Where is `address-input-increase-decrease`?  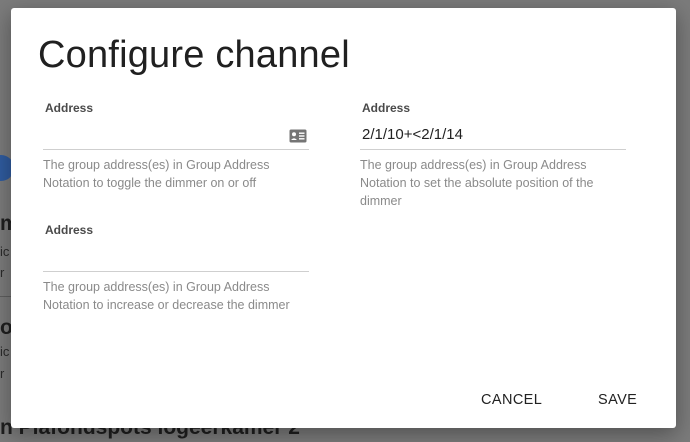 address-input-increase-decrease is located at coordinates (176, 256).